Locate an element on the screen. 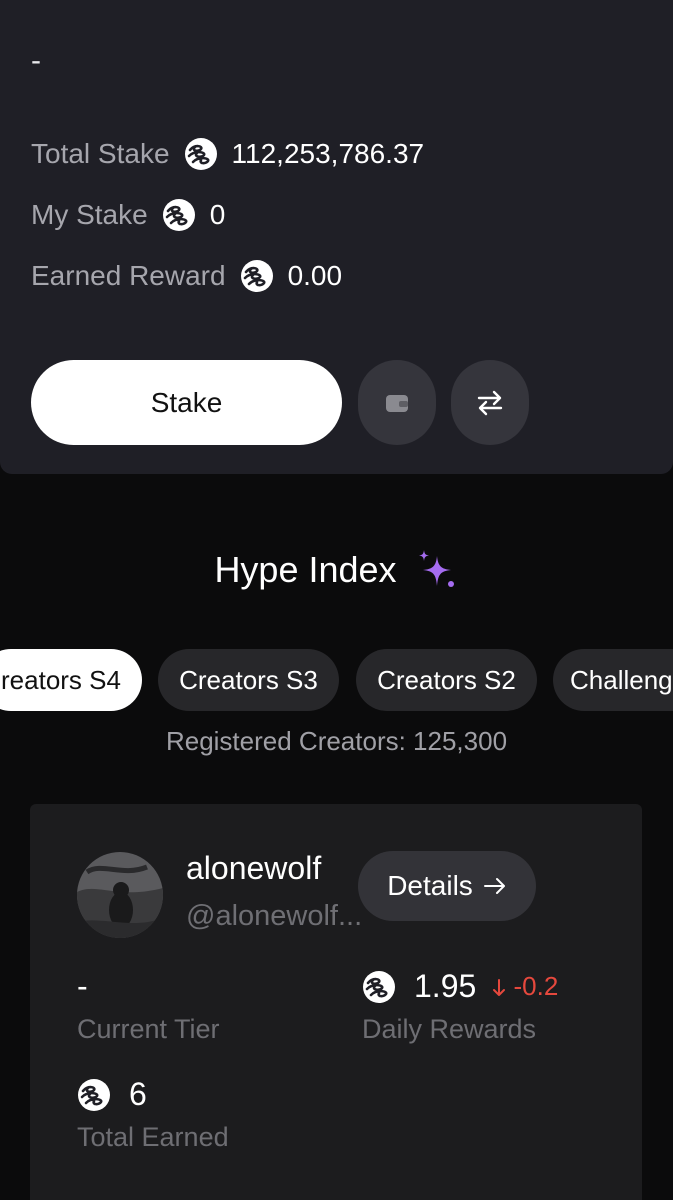 This screenshot has width=673, height=1200. sparkles-icon is located at coordinates (436, 568).